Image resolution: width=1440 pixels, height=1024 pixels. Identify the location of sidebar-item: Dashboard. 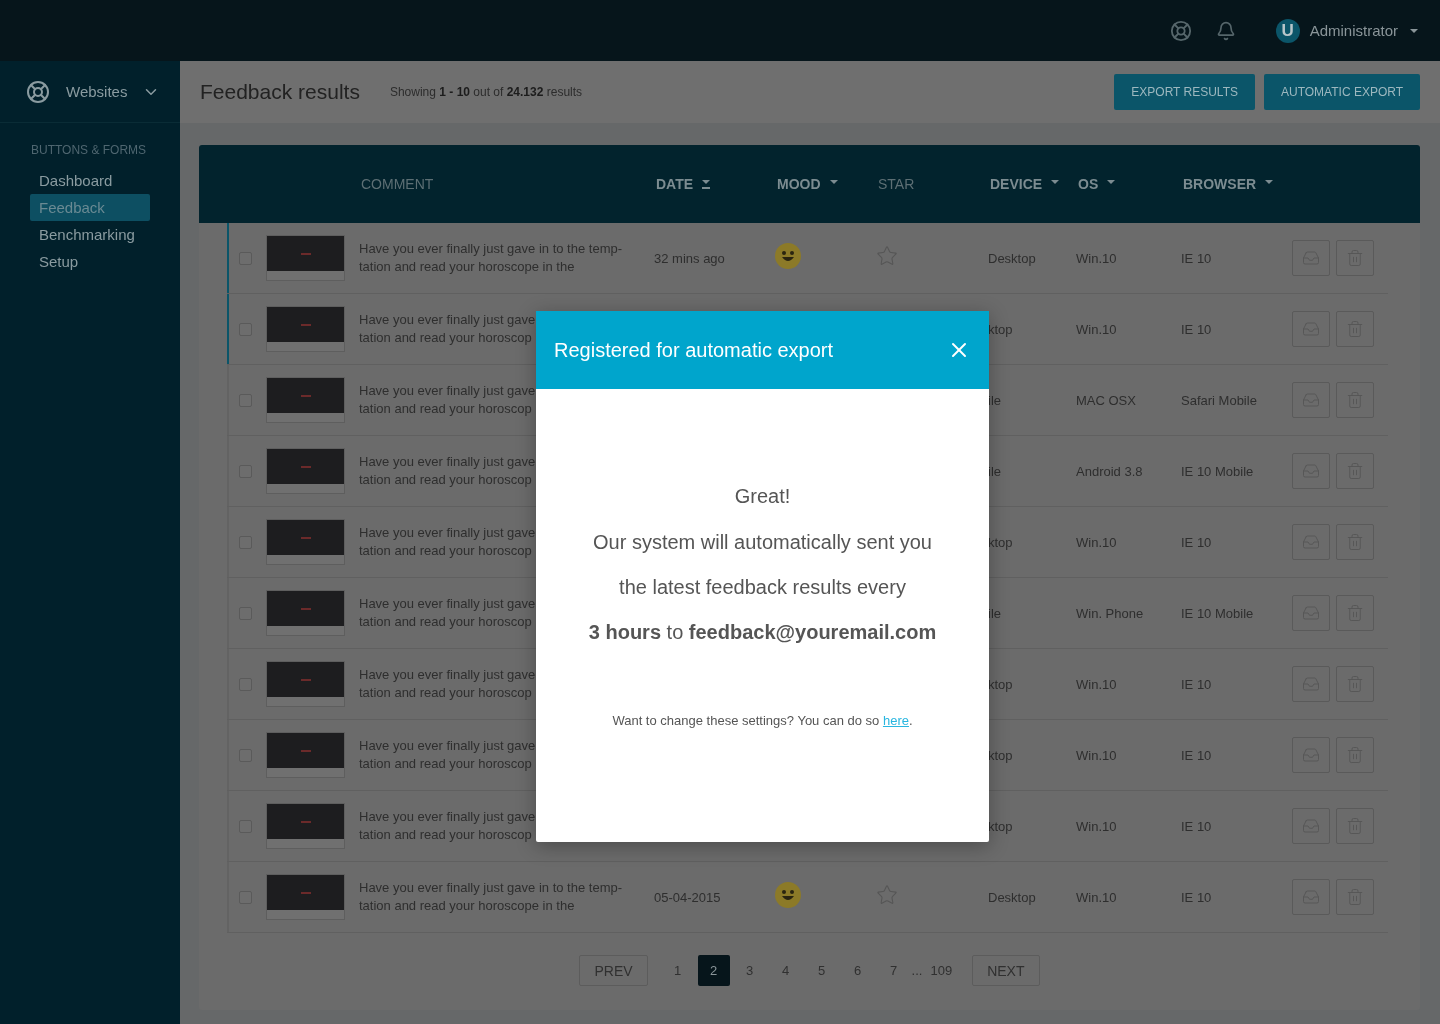
(90, 180).